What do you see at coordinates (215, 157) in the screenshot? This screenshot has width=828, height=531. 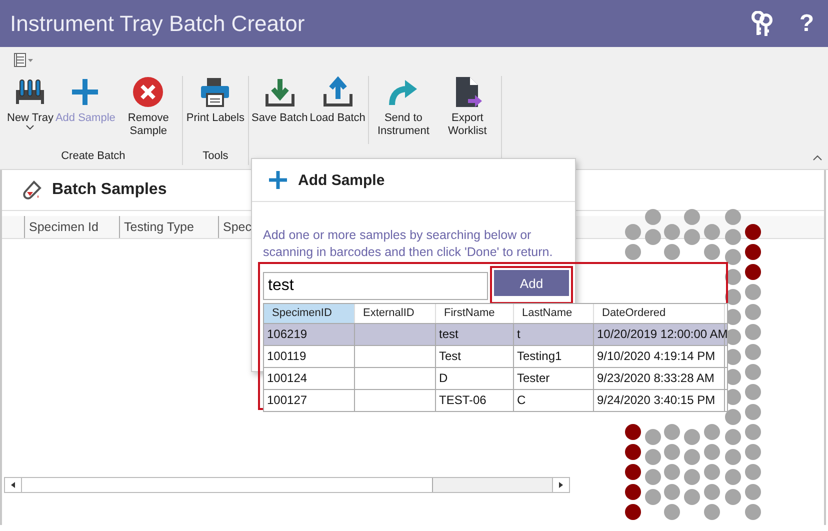 I see `group-label: Tools` at bounding box center [215, 157].